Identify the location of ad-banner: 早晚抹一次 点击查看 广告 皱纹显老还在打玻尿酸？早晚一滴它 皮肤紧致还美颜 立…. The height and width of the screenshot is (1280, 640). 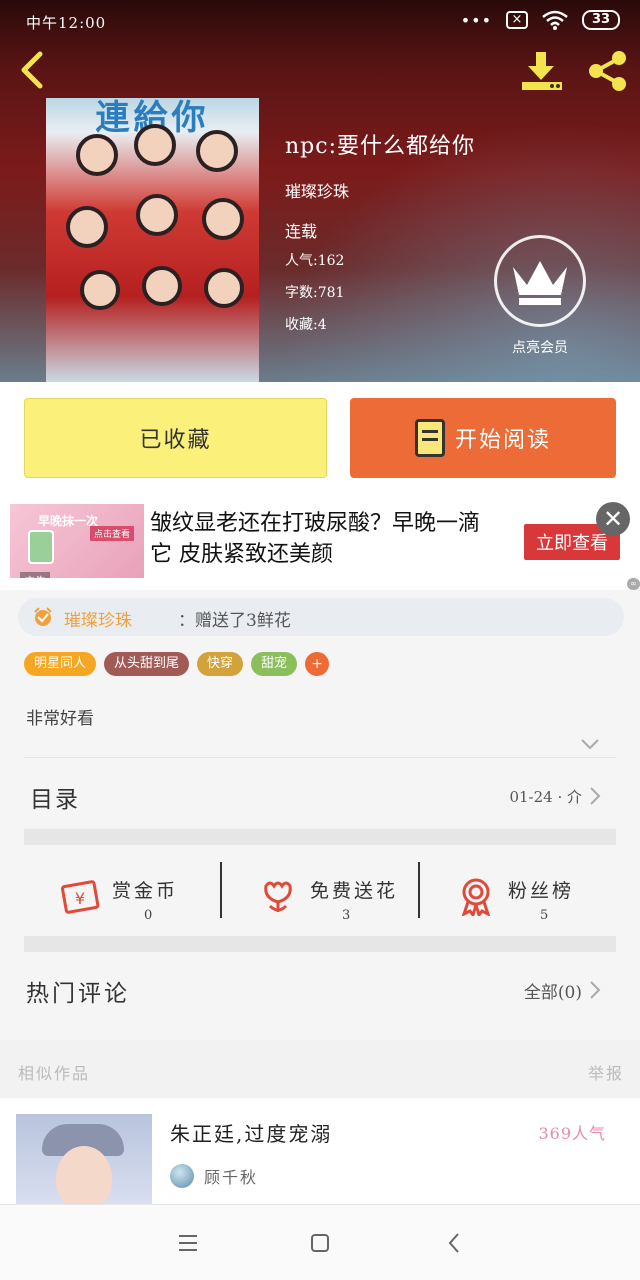
(320, 542).